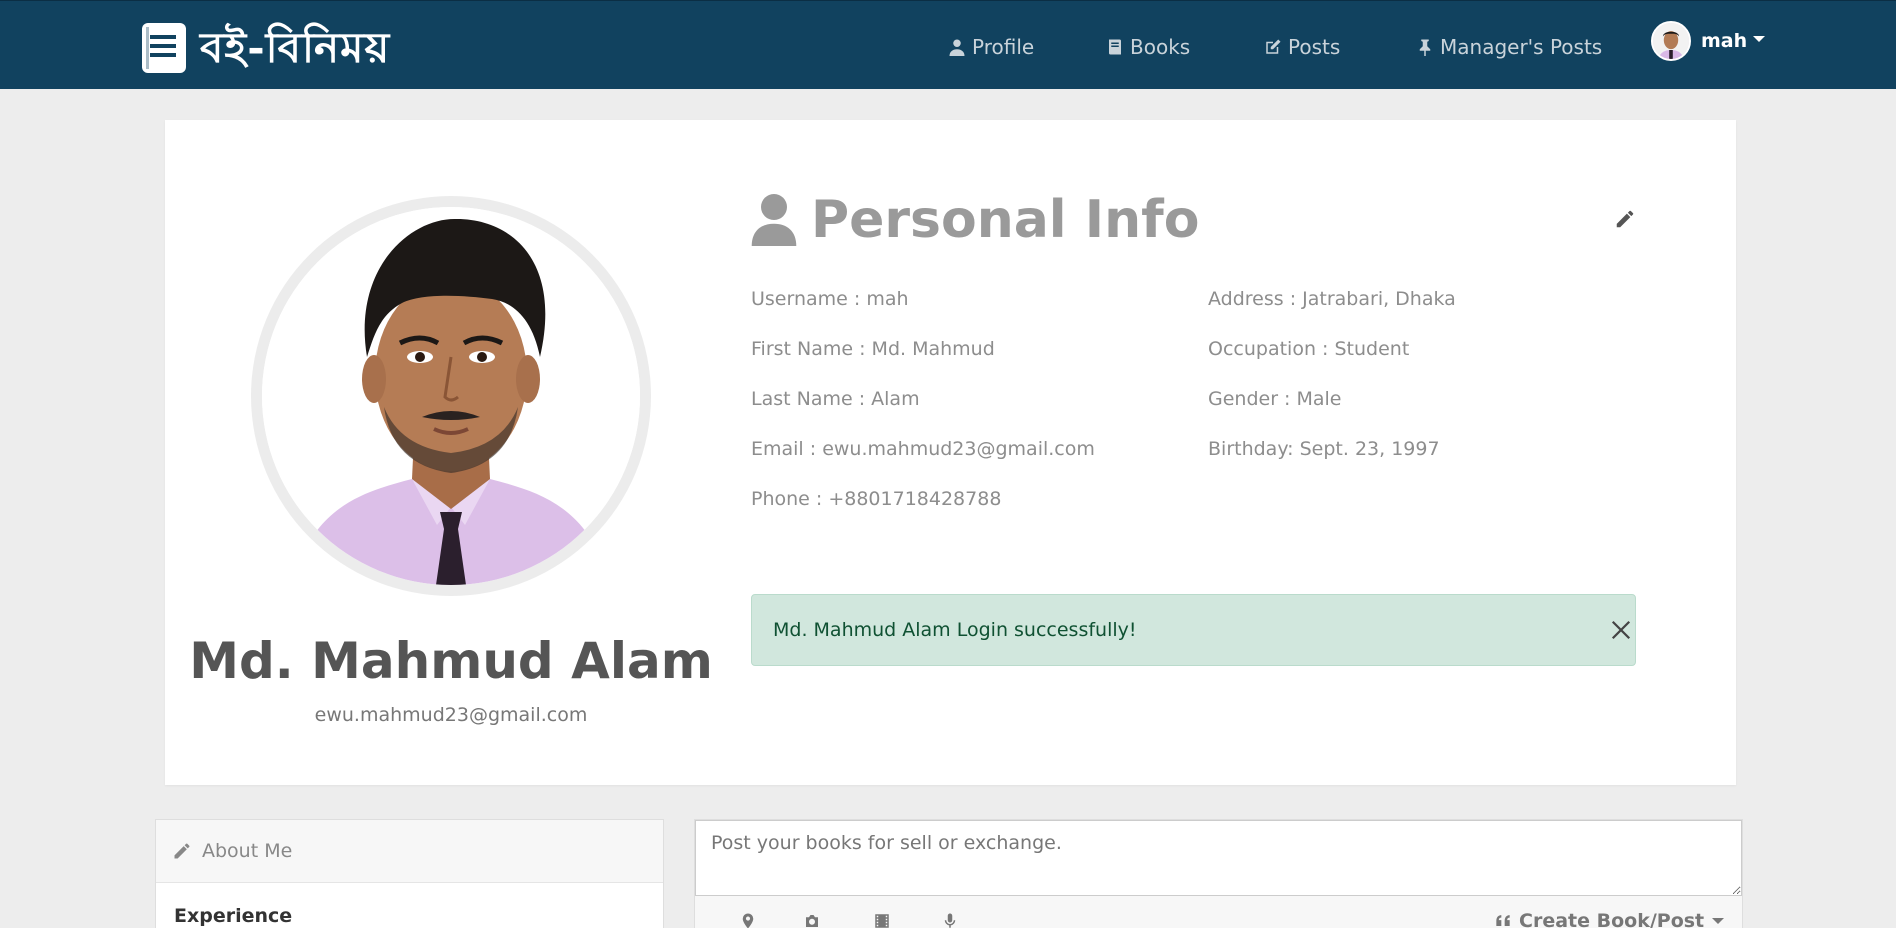  I want to click on post-composer: Create Book/Post, so click(1218, 873).